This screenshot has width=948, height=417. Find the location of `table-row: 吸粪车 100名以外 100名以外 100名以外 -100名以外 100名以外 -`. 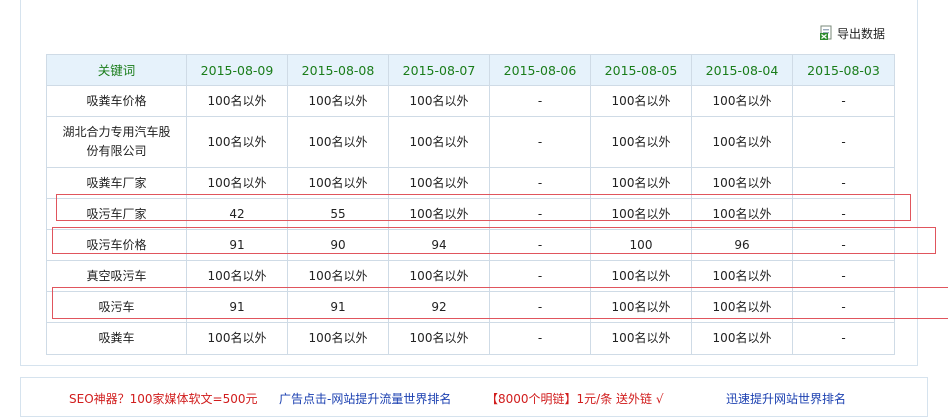

table-row: 吸粪车 100名以外 100名以外 100名以外 -100名以外 100名以外 - is located at coordinates (470, 338).